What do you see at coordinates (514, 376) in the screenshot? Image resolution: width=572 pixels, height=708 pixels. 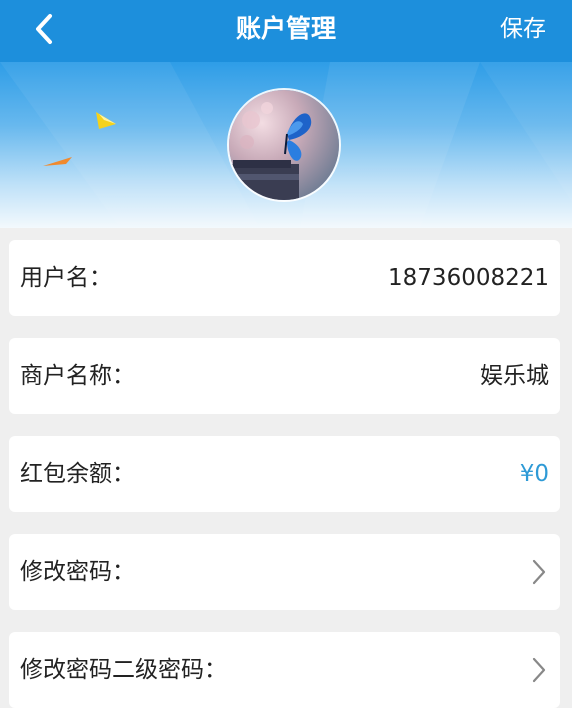 I see `merchant-name-value: 娱乐城` at bounding box center [514, 376].